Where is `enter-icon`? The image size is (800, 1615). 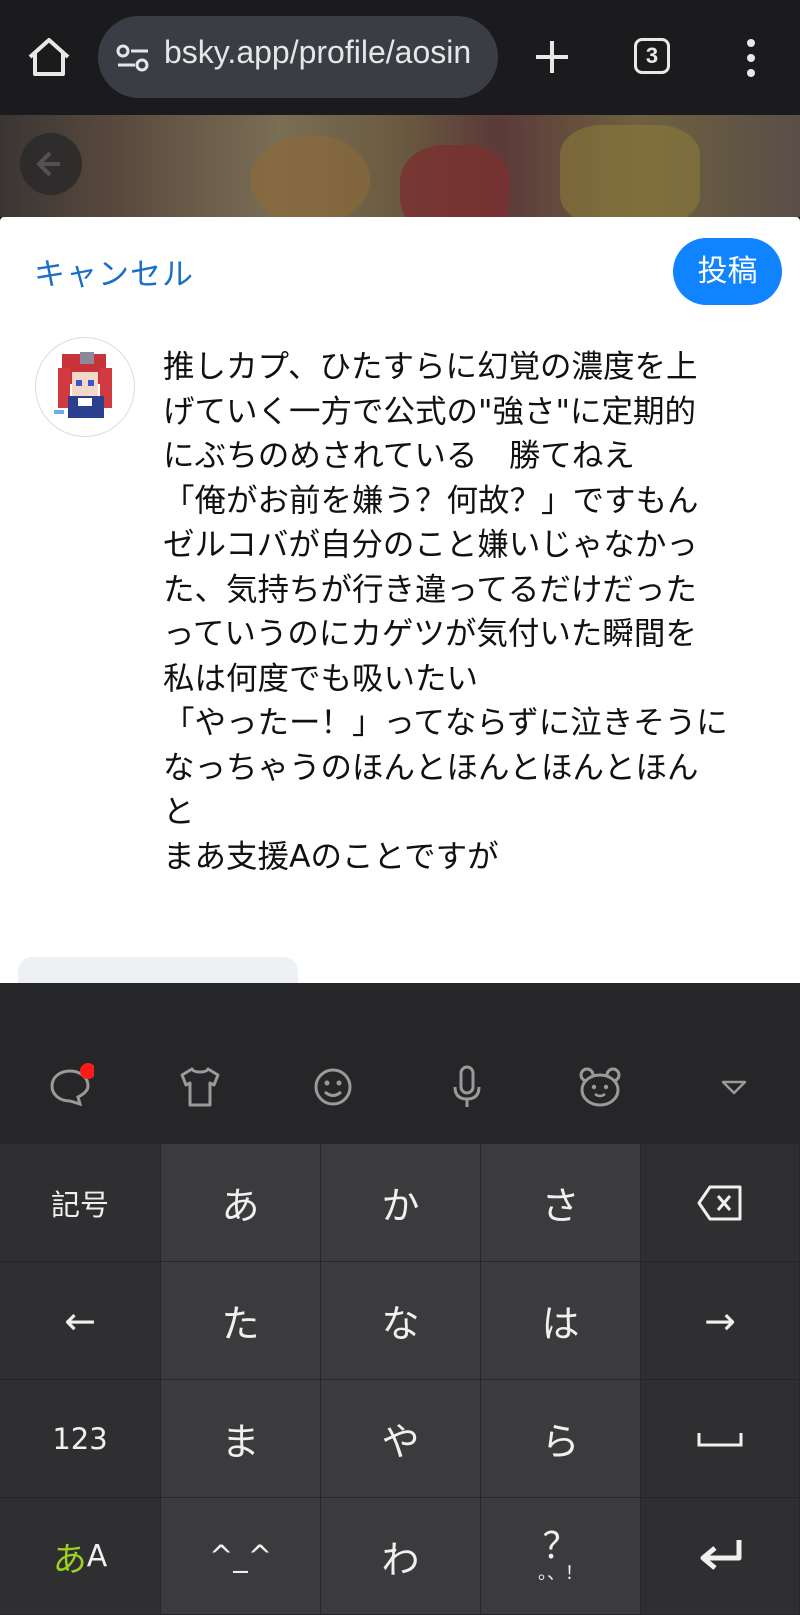 enter-icon is located at coordinates (721, 1555).